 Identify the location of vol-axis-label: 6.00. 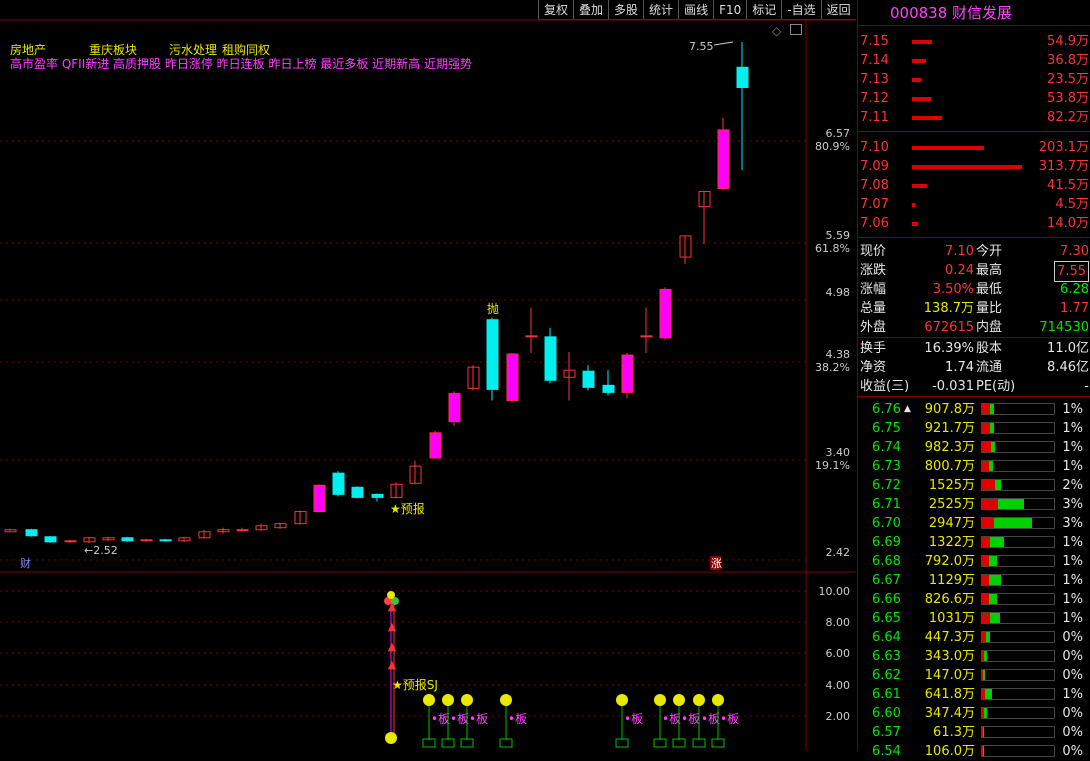
(838, 653).